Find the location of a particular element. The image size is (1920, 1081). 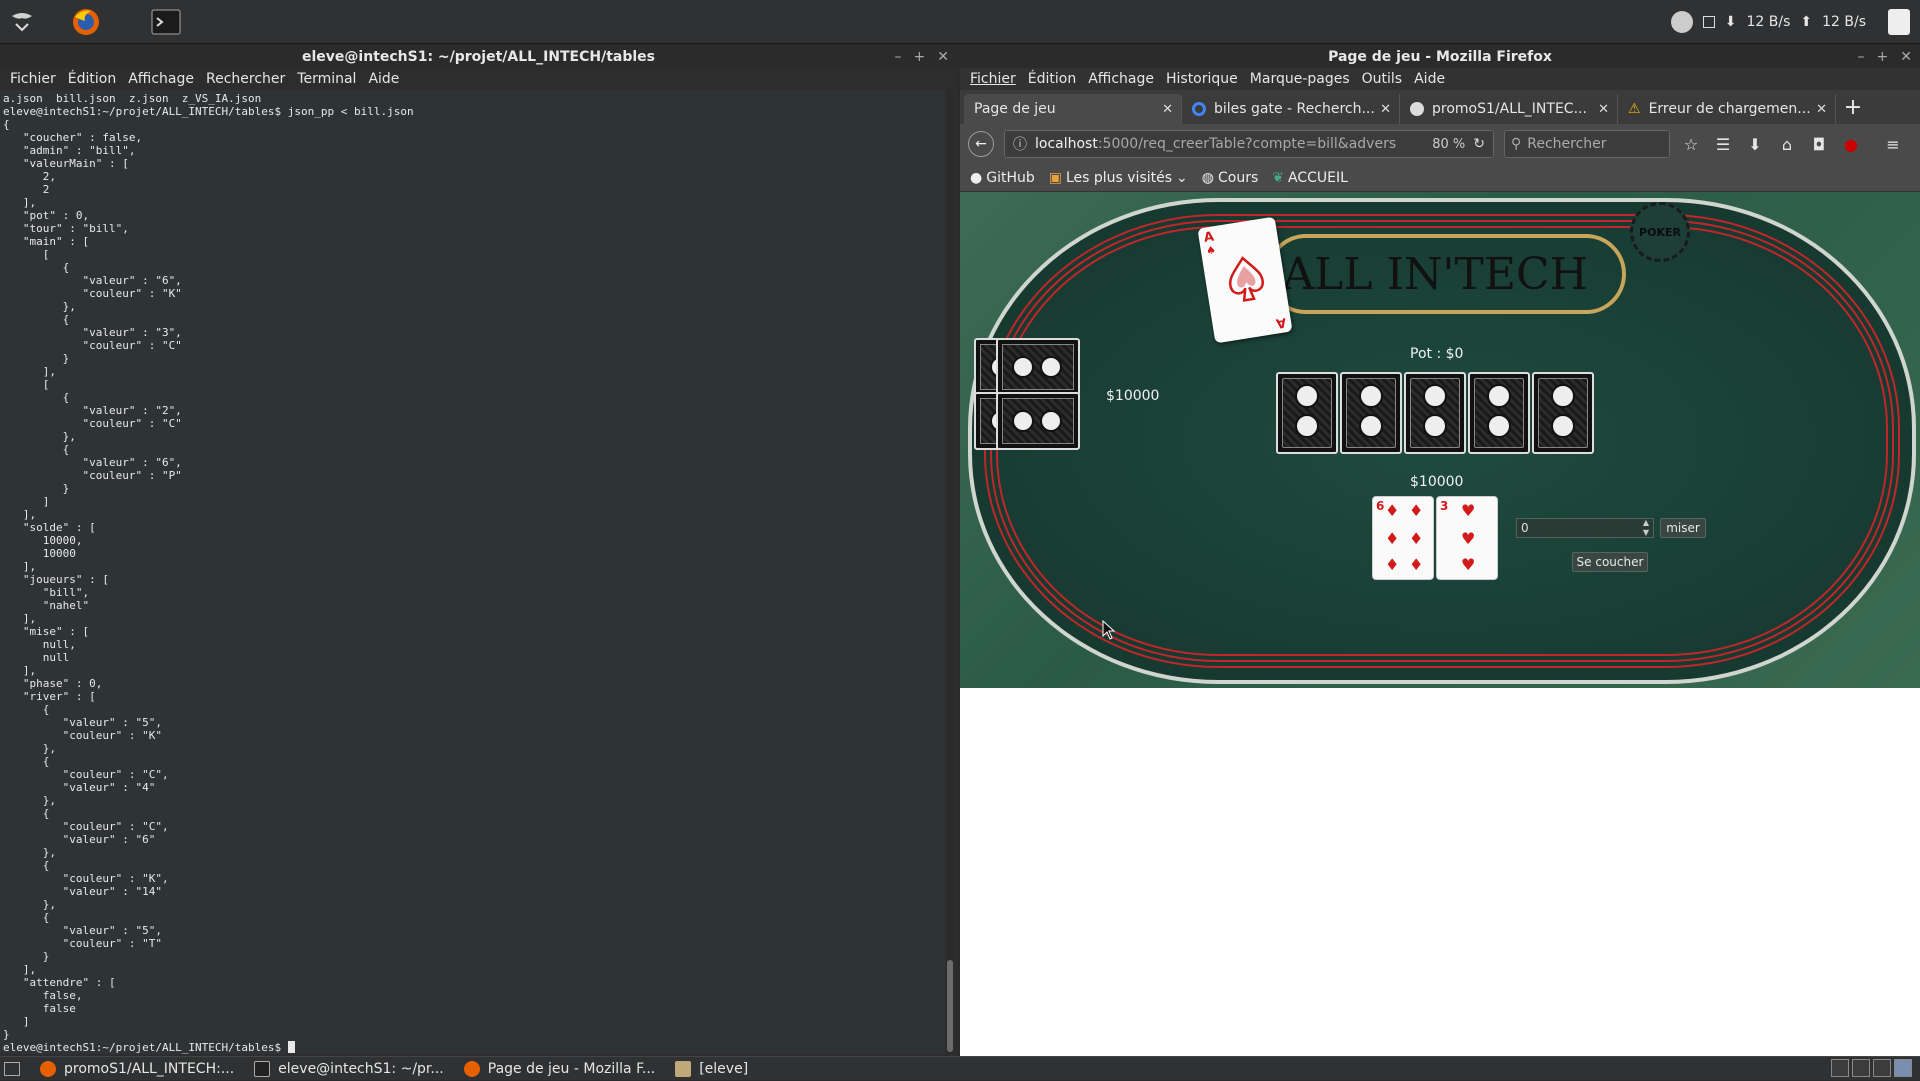

terminal-line: ] is located at coordinates (16, 1021).